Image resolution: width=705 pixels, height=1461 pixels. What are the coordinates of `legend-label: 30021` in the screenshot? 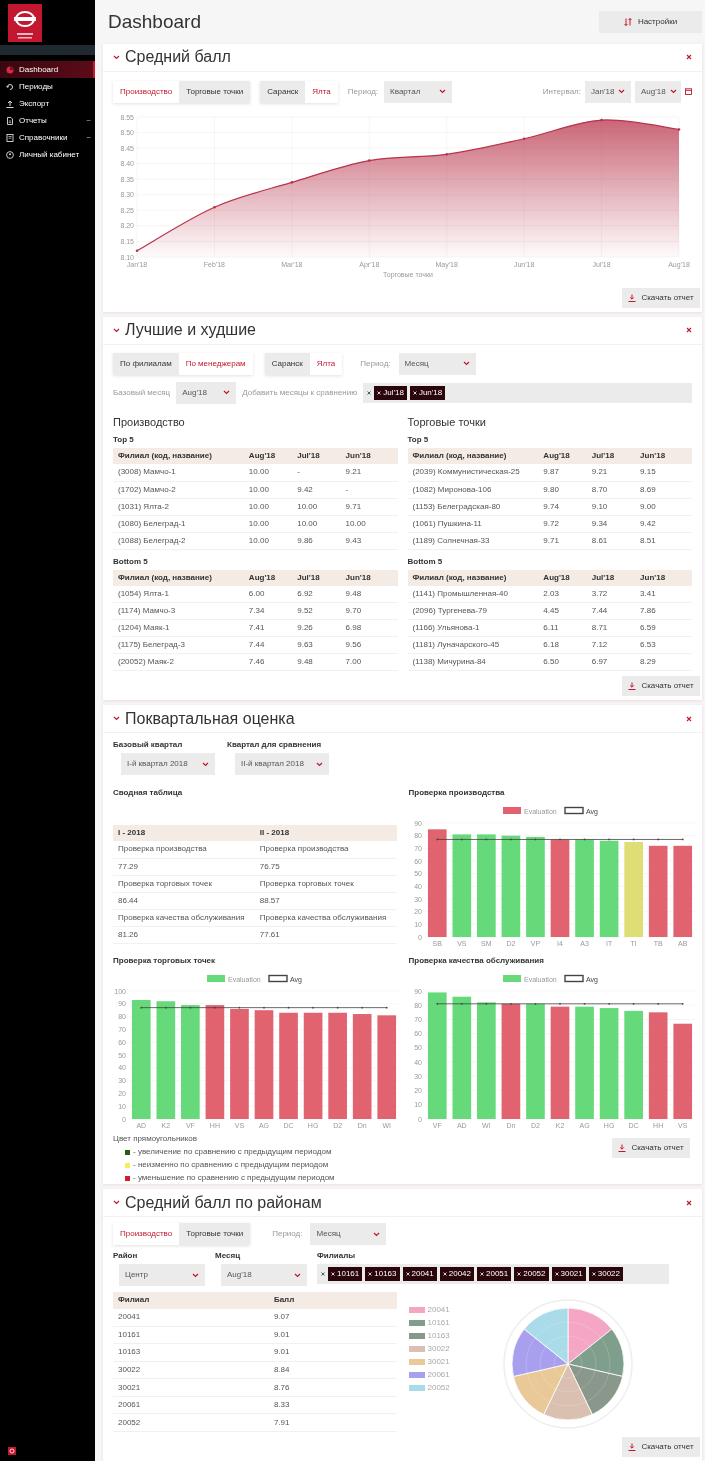 It's located at (438, 1362).